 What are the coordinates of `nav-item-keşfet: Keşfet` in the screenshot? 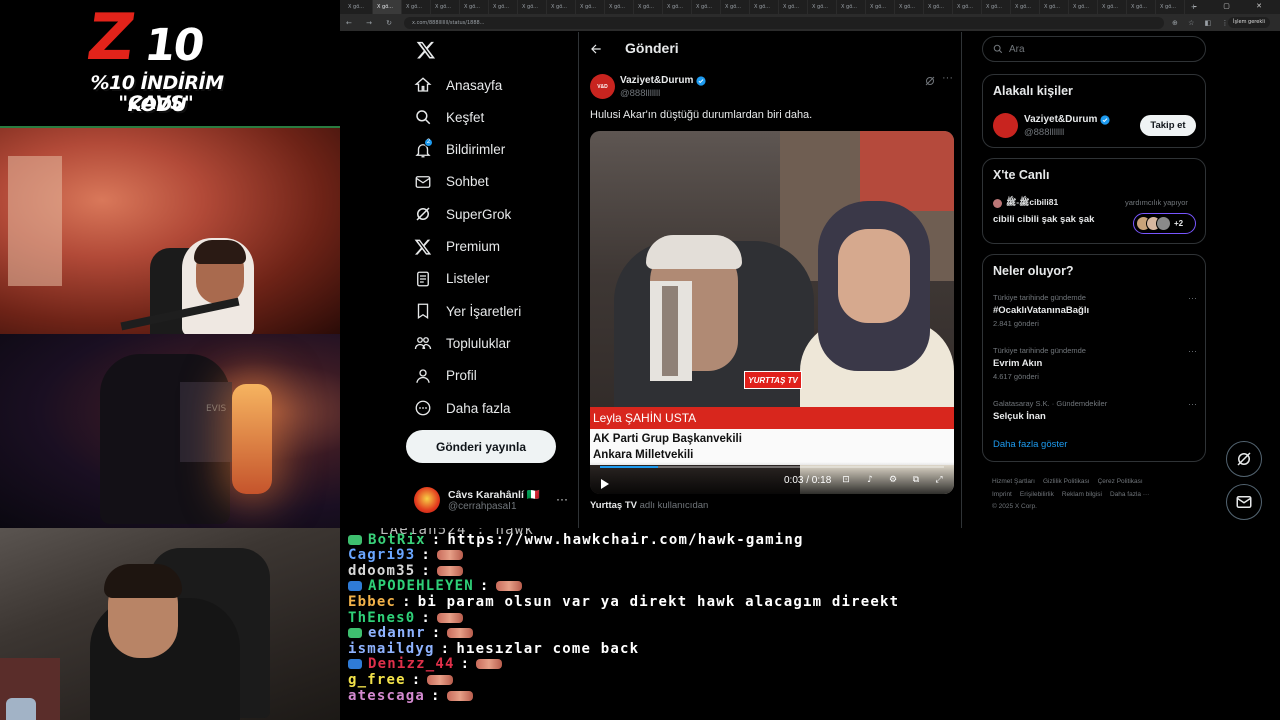 It's located at (449, 117).